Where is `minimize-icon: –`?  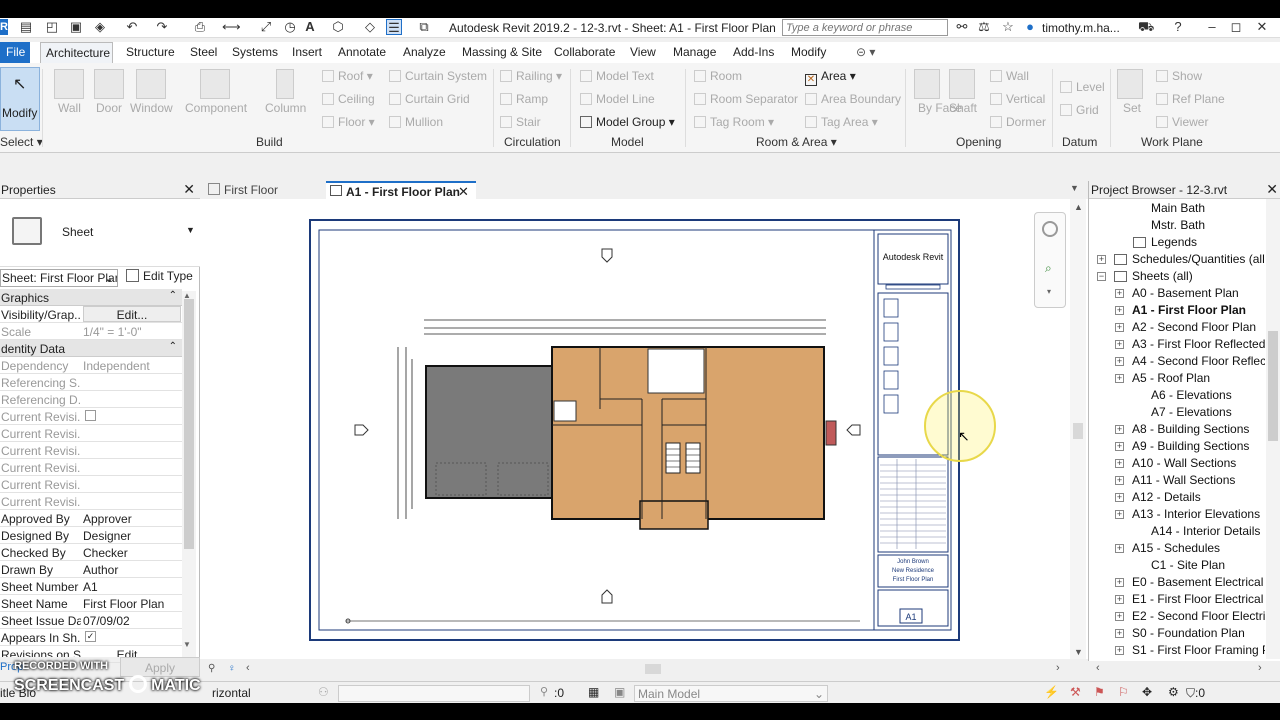
minimize-icon: – is located at coordinates (1212, 27).